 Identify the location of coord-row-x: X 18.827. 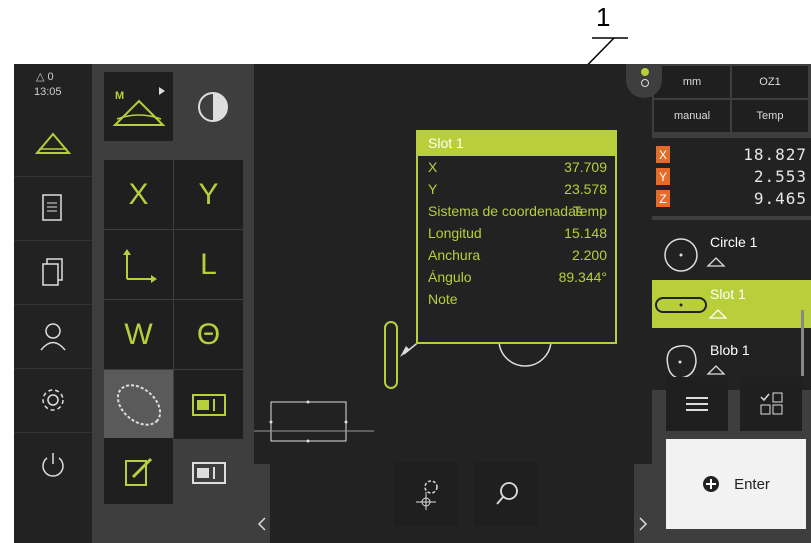
(731, 155).